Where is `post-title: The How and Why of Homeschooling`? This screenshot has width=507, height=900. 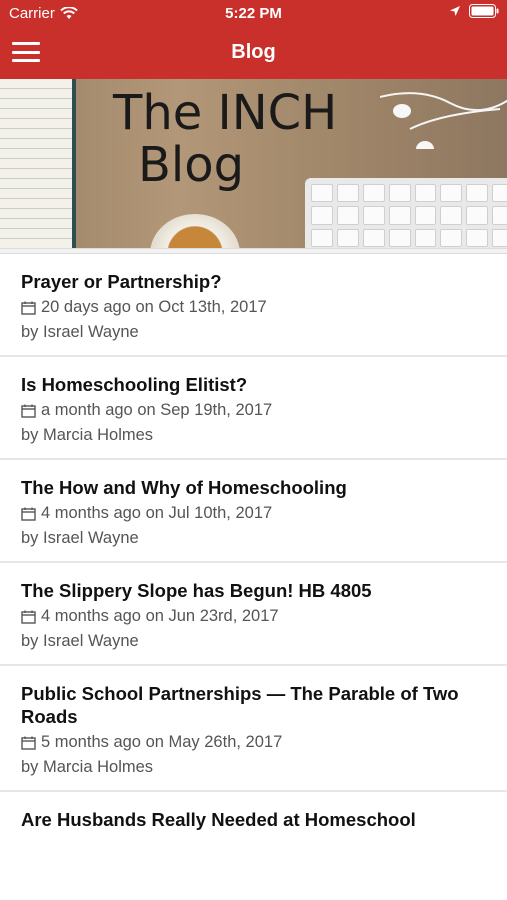
post-title: The How and Why of Homeschooling is located at coordinates (184, 487).